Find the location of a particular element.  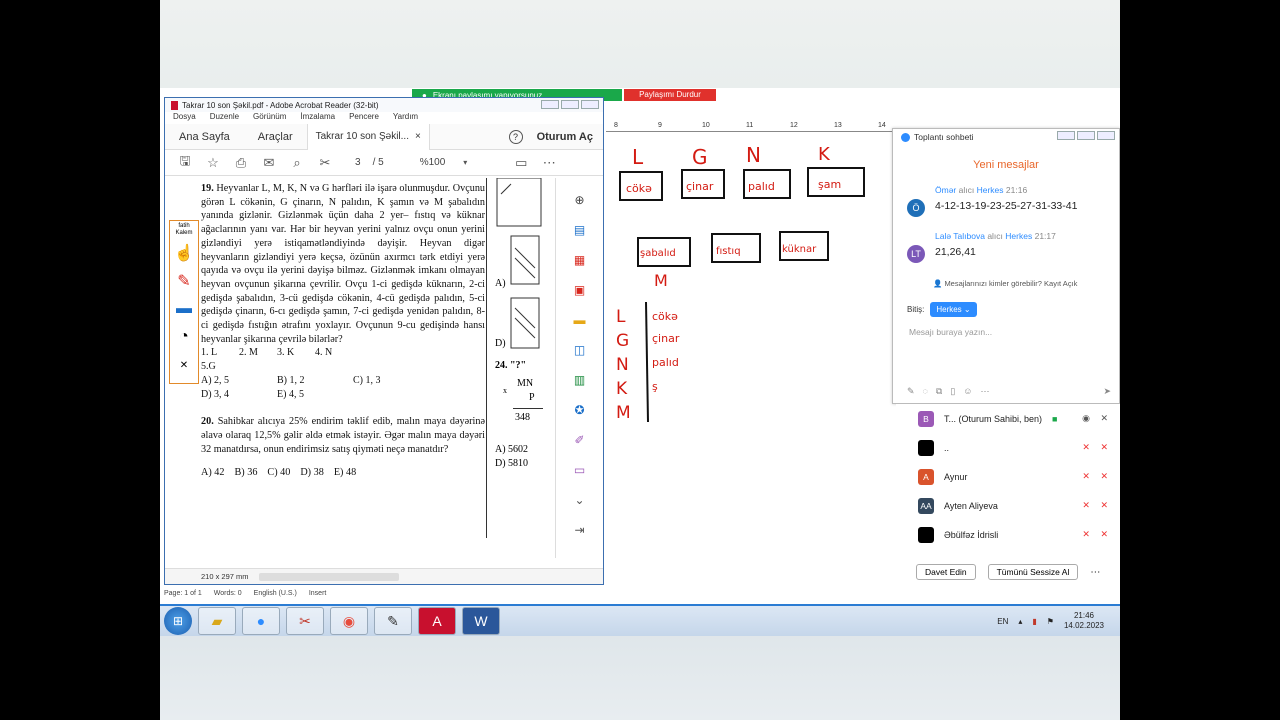

new-messages-label: Yeni mesajlar is located at coordinates (1006, 165).